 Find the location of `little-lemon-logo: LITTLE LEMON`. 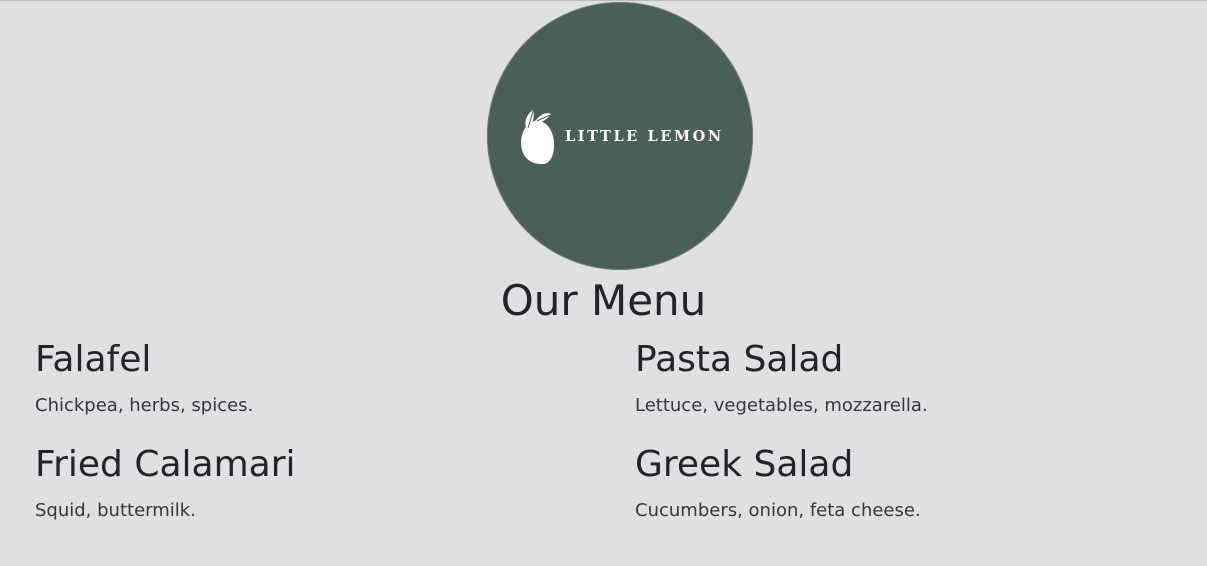

little-lemon-logo: LITTLE LEMON is located at coordinates (620, 136).